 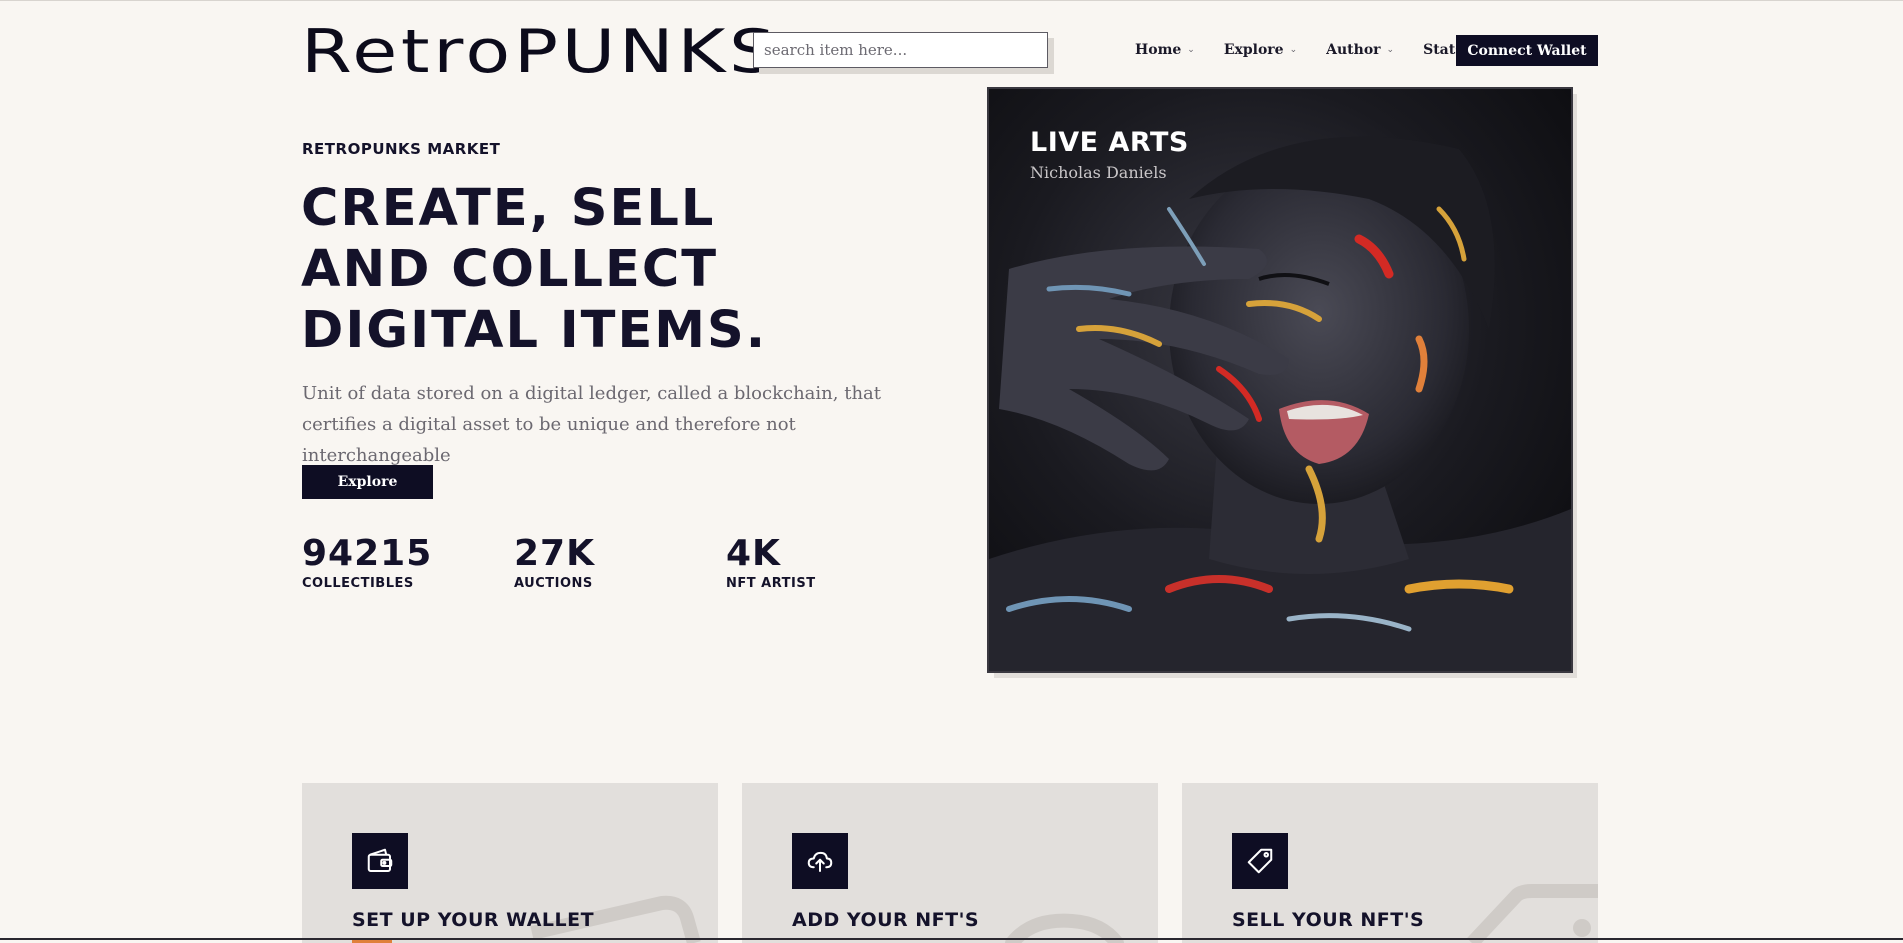 I want to click on stat-nft-artist: 4K NFT ARTIST, so click(x=771, y=562).